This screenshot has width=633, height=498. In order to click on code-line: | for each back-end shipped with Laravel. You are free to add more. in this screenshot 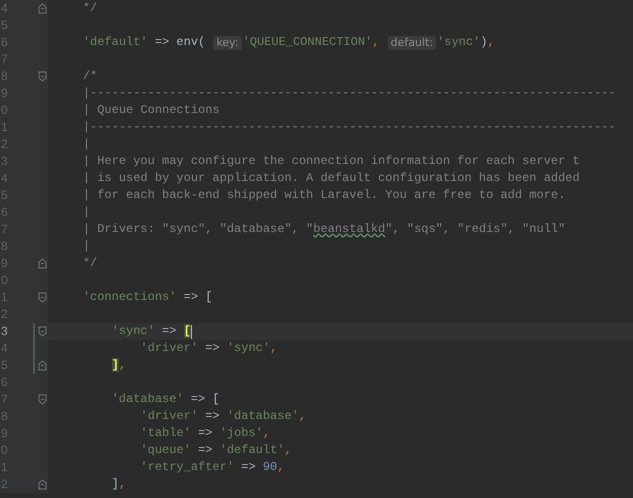, I will do `click(324, 195)`.